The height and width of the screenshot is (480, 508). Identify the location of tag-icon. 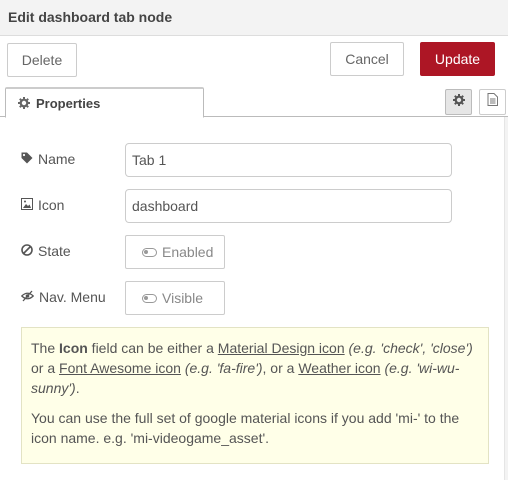
(27, 159).